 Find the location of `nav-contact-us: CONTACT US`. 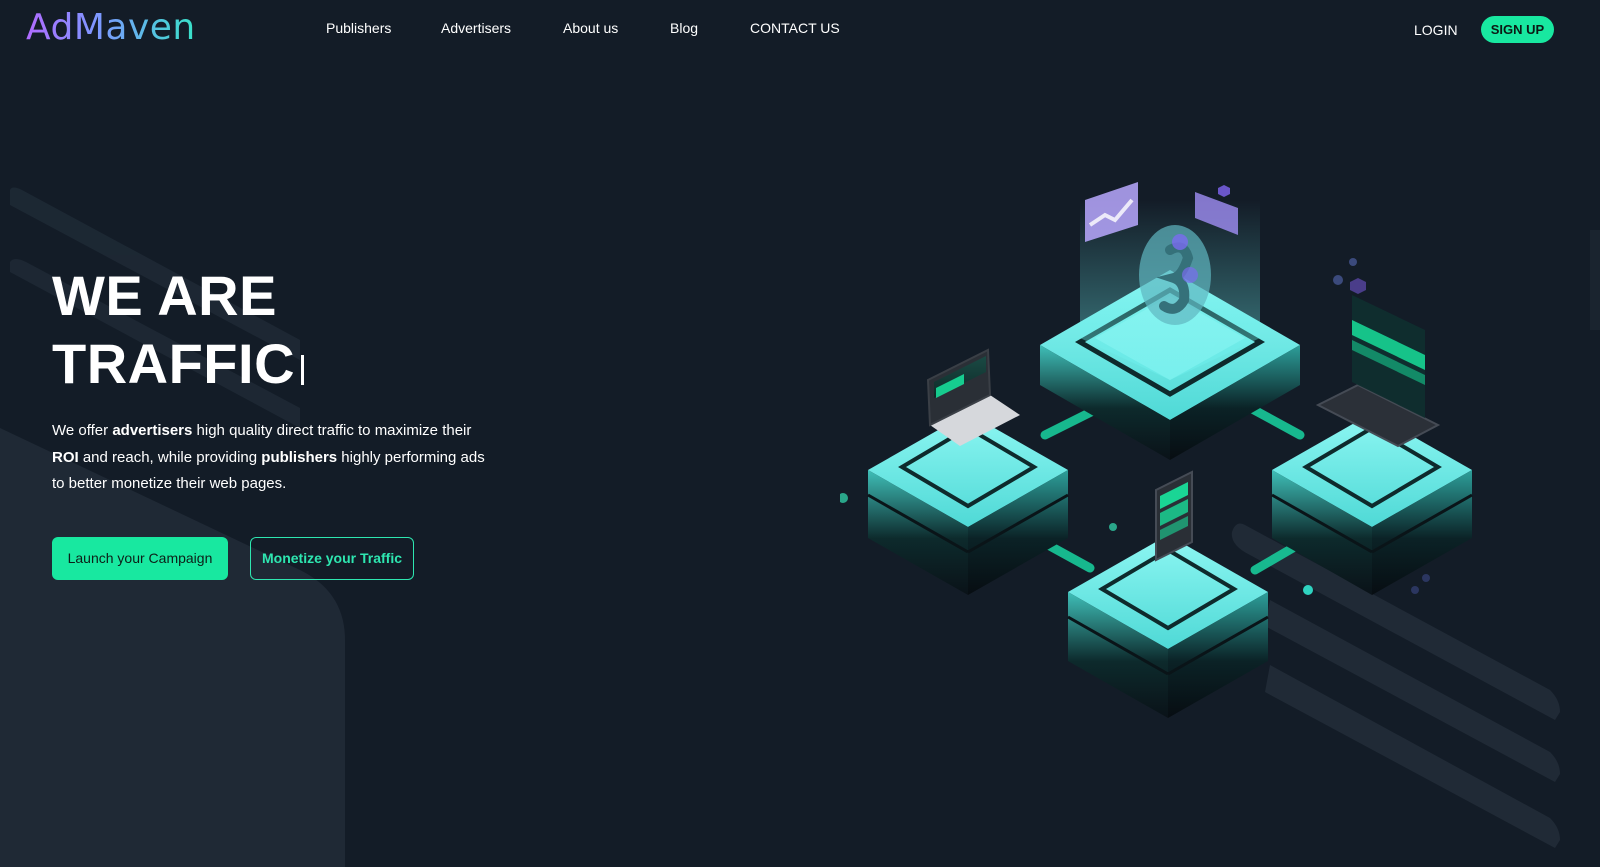

nav-contact-us: CONTACT US is located at coordinates (795, 28).